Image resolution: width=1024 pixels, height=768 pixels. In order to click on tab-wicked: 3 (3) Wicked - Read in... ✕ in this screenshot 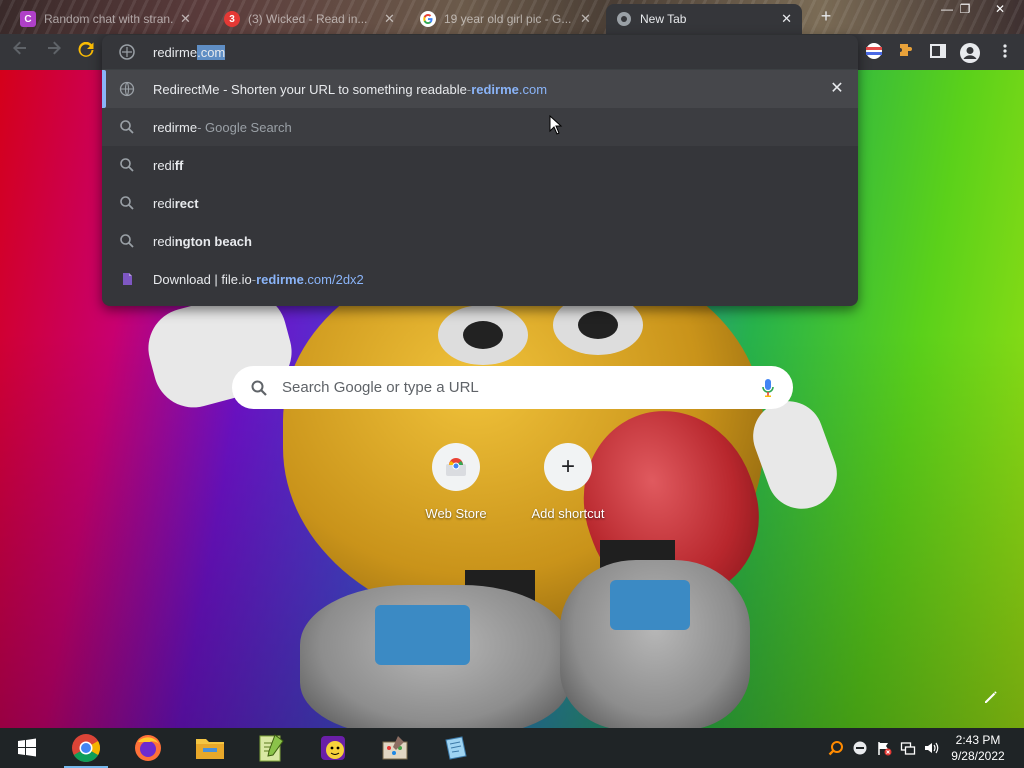, I will do `click(309, 19)`.